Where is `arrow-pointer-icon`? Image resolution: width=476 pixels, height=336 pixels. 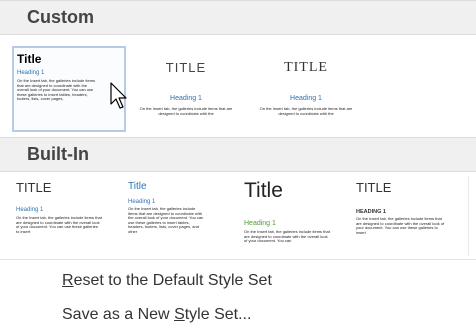 arrow-pointer-icon is located at coordinates (118, 95).